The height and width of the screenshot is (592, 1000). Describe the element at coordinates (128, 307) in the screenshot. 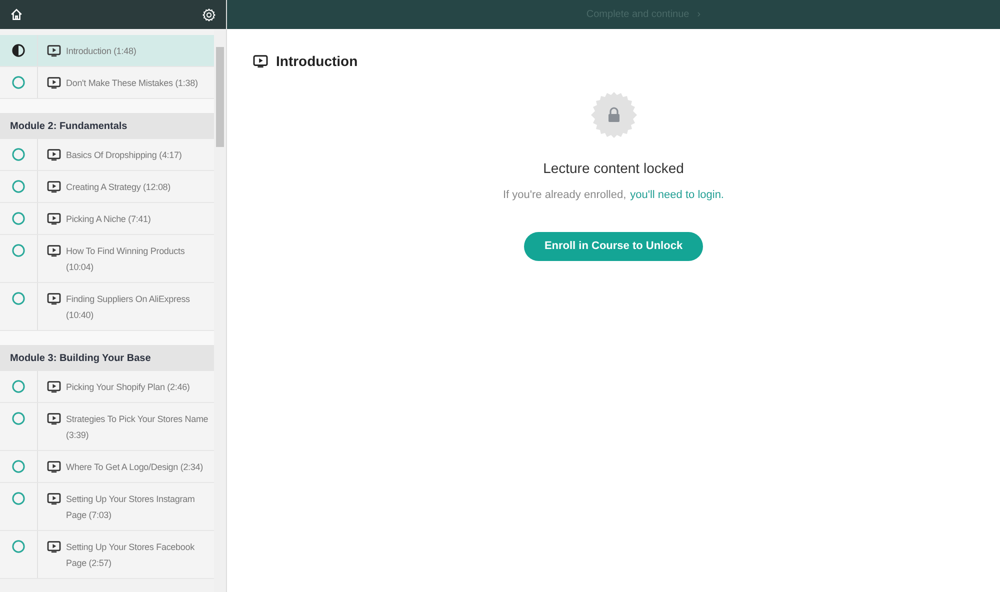

I see `lesson-title: Finding Suppliers On AliExpress (10:40)` at that location.